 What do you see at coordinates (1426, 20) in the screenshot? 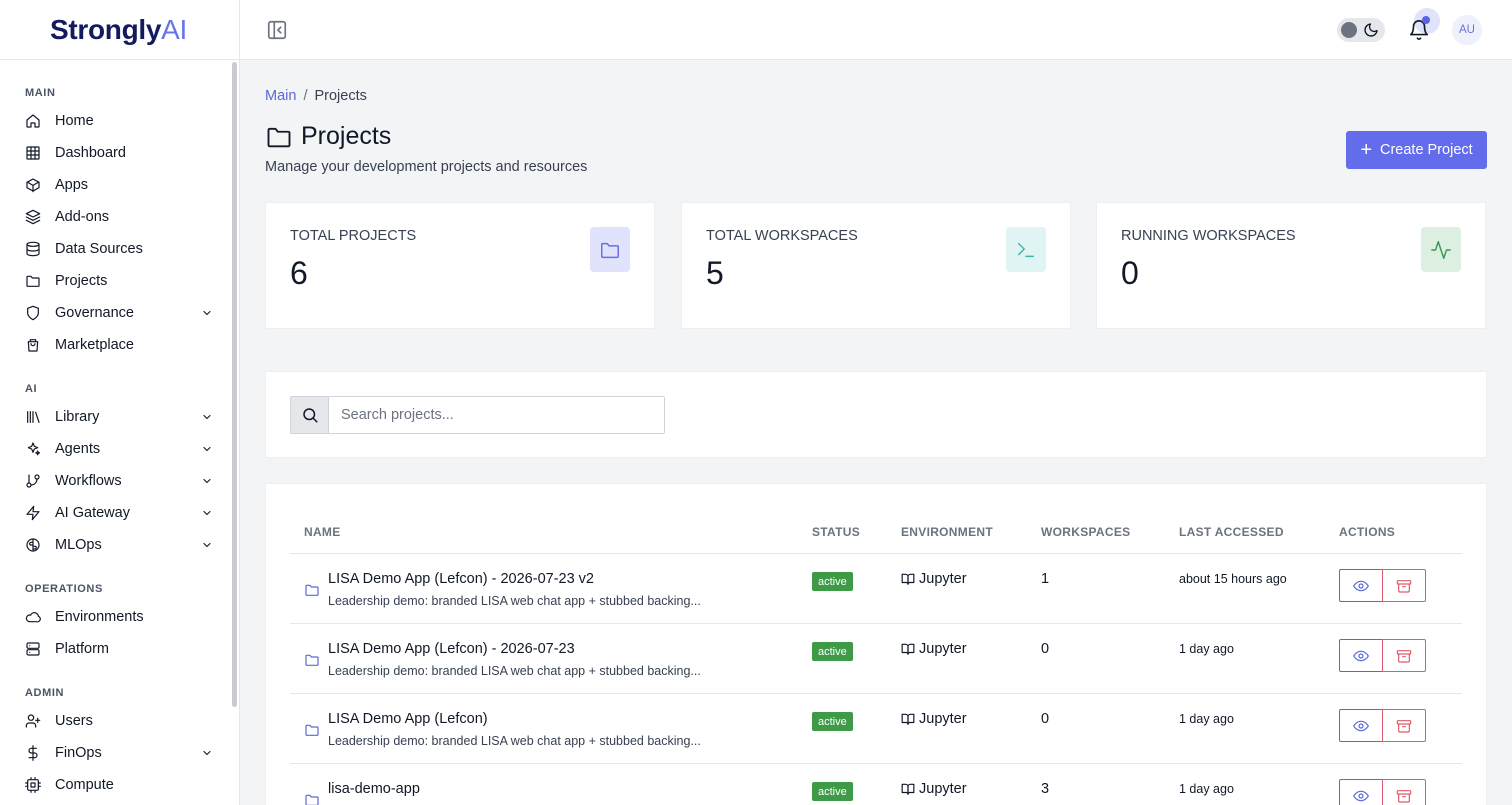
I see `notification-dot` at bounding box center [1426, 20].